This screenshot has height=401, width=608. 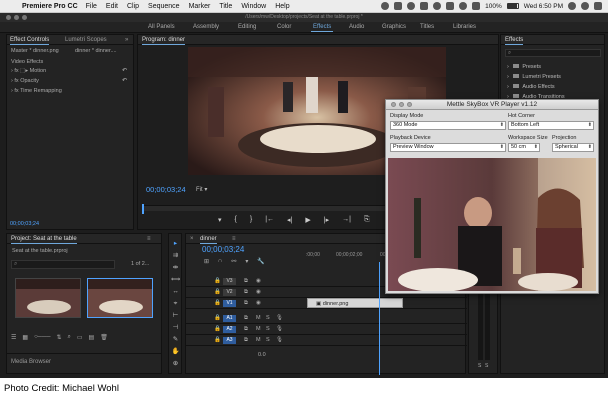 What do you see at coordinates (50, 6) in the screenshot?
I see `app-menu: Premiere Pro CC` at bounding box center [50, 6].